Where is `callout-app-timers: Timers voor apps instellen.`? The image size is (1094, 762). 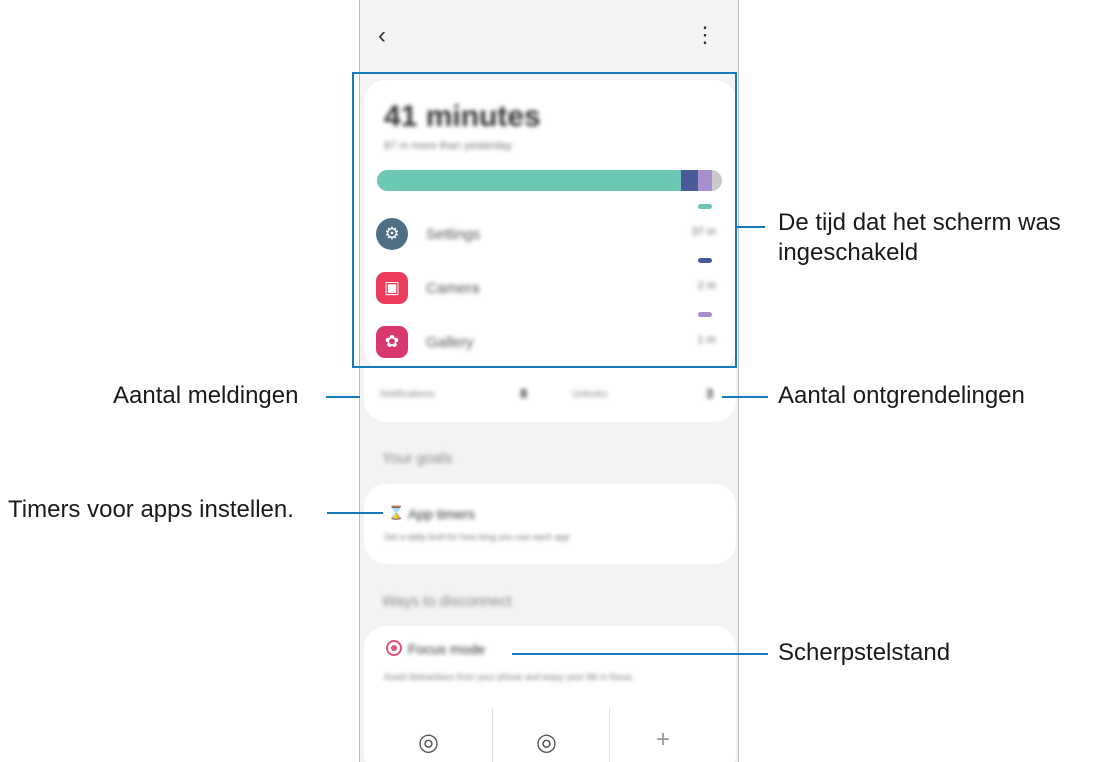
callout-app-timers: Timers voor apps instellen. is located at coordinates (151, 509).